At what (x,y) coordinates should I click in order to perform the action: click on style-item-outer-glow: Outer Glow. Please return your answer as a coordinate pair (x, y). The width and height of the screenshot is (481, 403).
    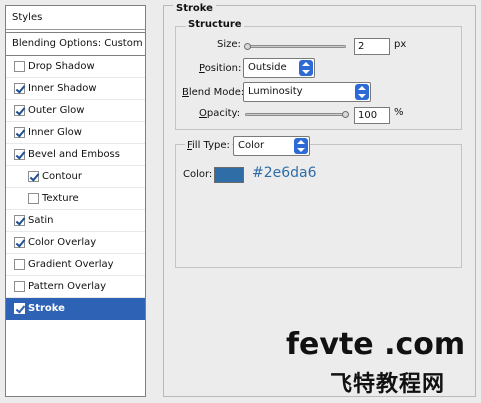
    Looking at the image, I should click on (75, 111).